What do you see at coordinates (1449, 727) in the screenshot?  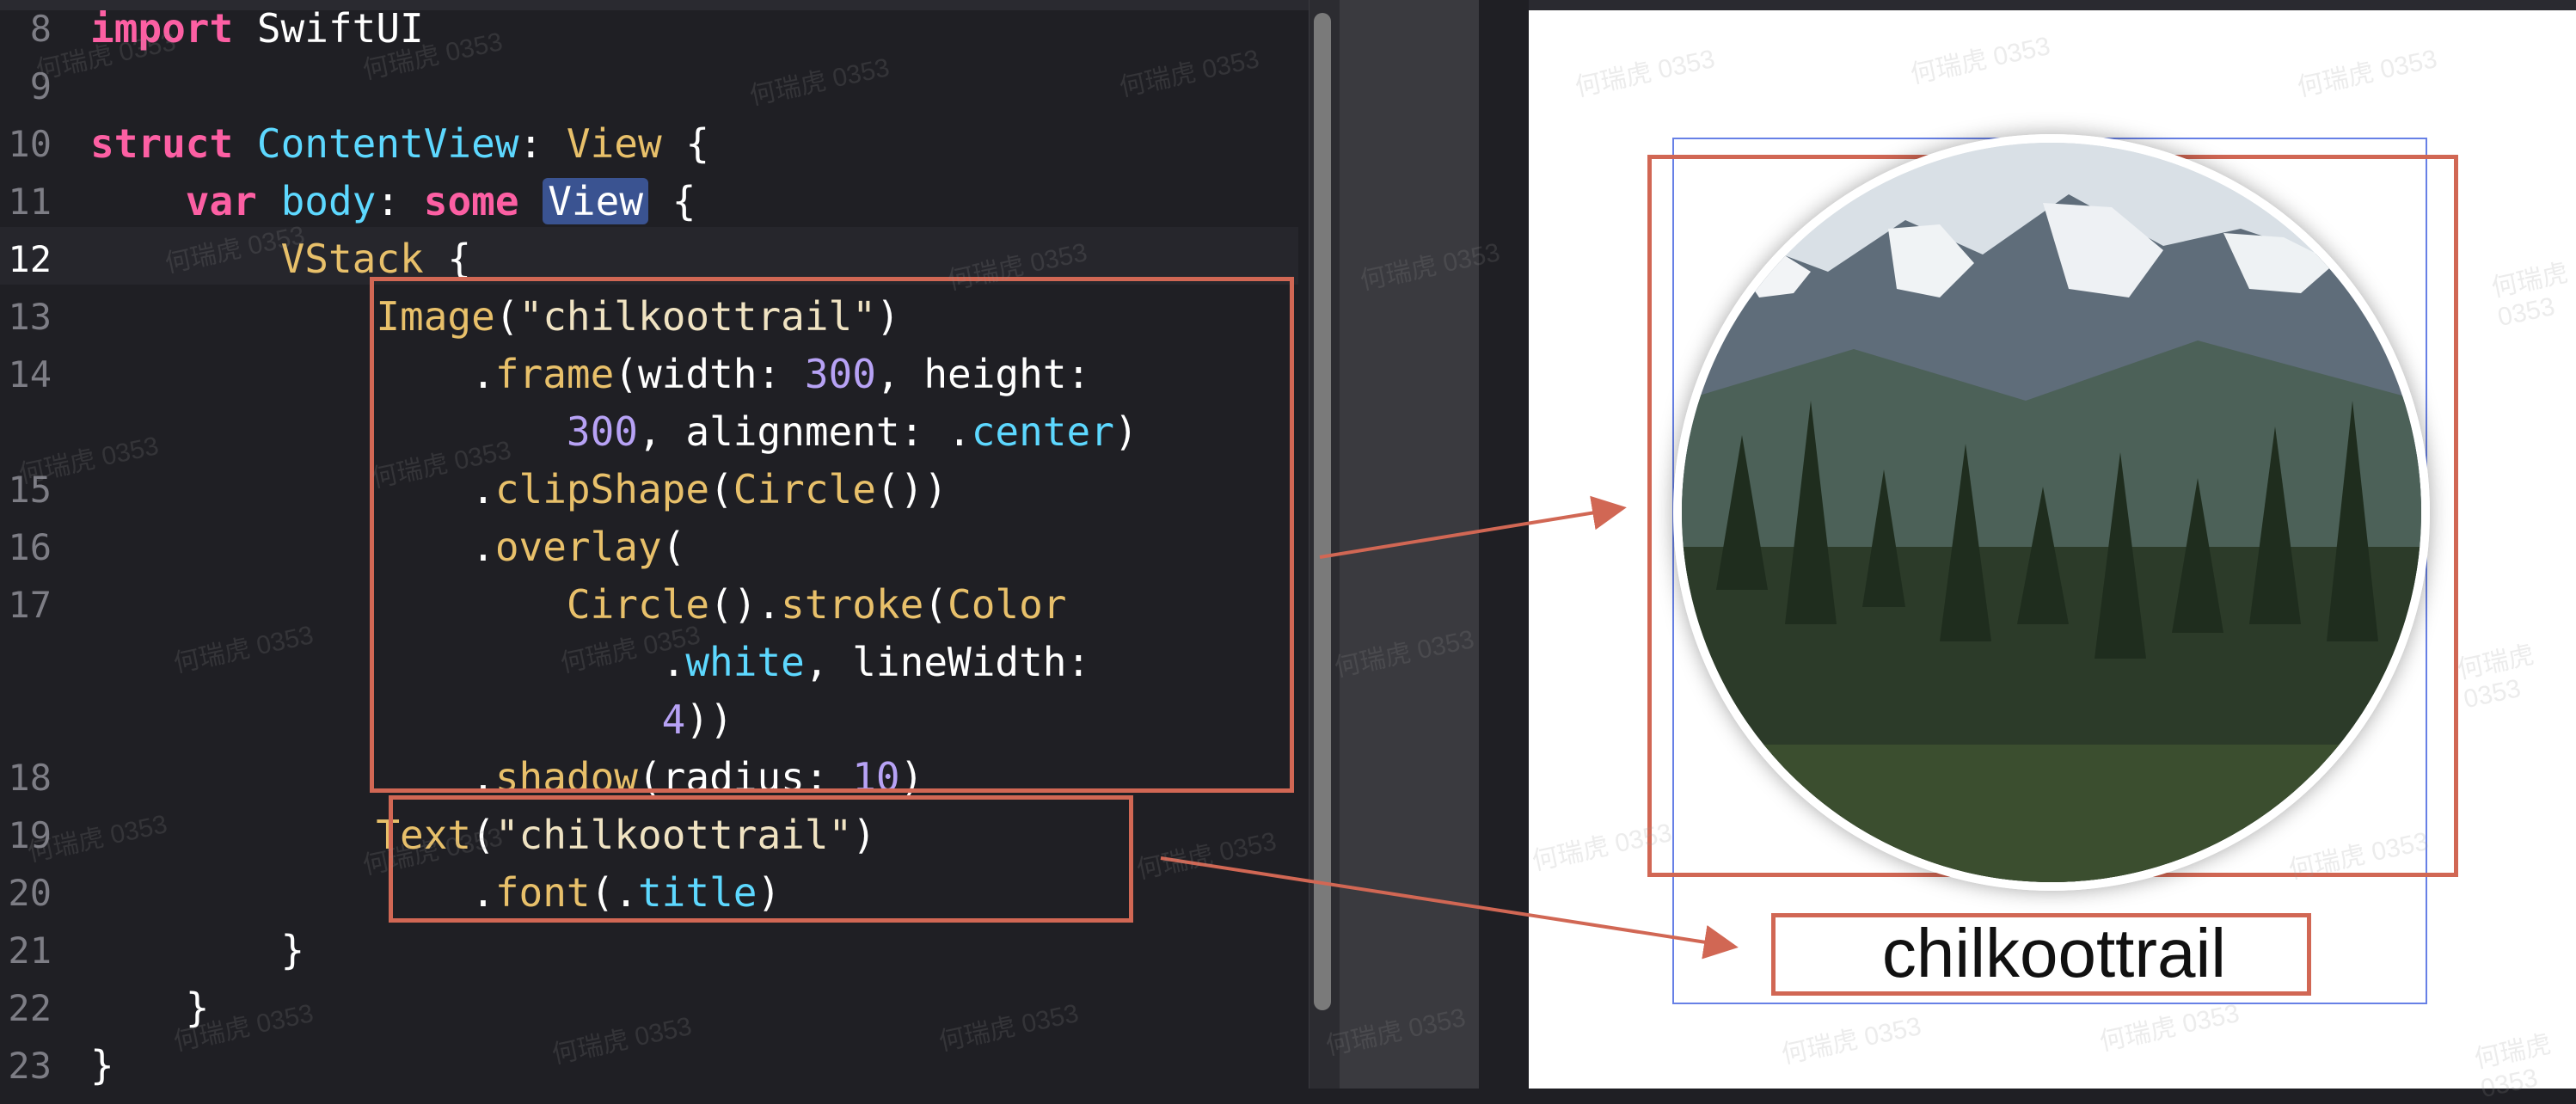 I see `annotation-arrows` at bounding box center [1449, 727].